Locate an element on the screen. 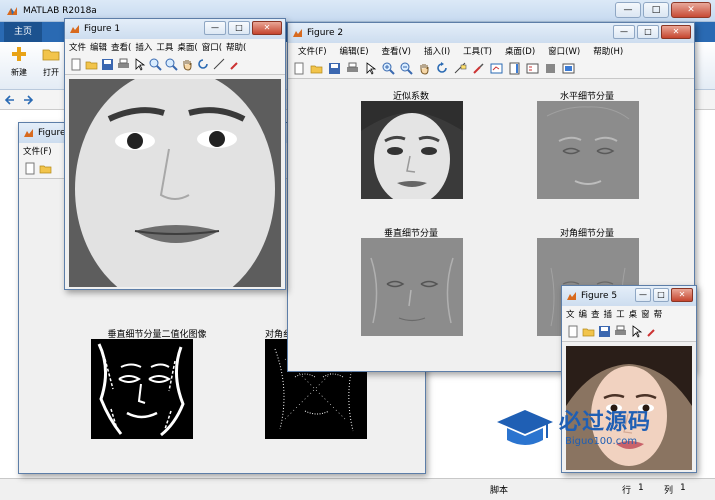 This screenshot has height=500, width=715. menu-desktop: 桌面( is located at coordinates (187, 47).